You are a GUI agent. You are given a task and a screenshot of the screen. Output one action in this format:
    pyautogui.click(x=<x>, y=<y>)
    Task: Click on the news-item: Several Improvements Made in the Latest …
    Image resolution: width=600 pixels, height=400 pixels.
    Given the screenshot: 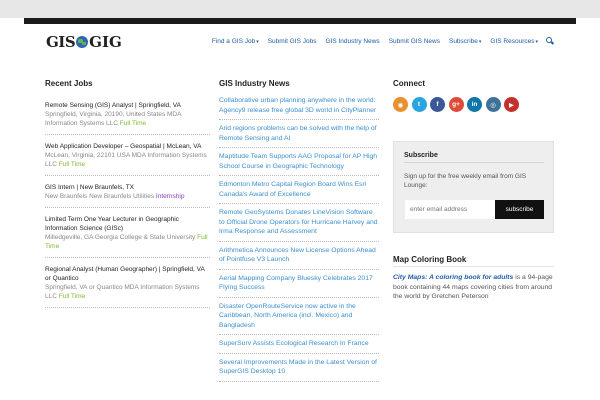 What is the action you would take?
    pyautogui.click(x=299, y=369)
    